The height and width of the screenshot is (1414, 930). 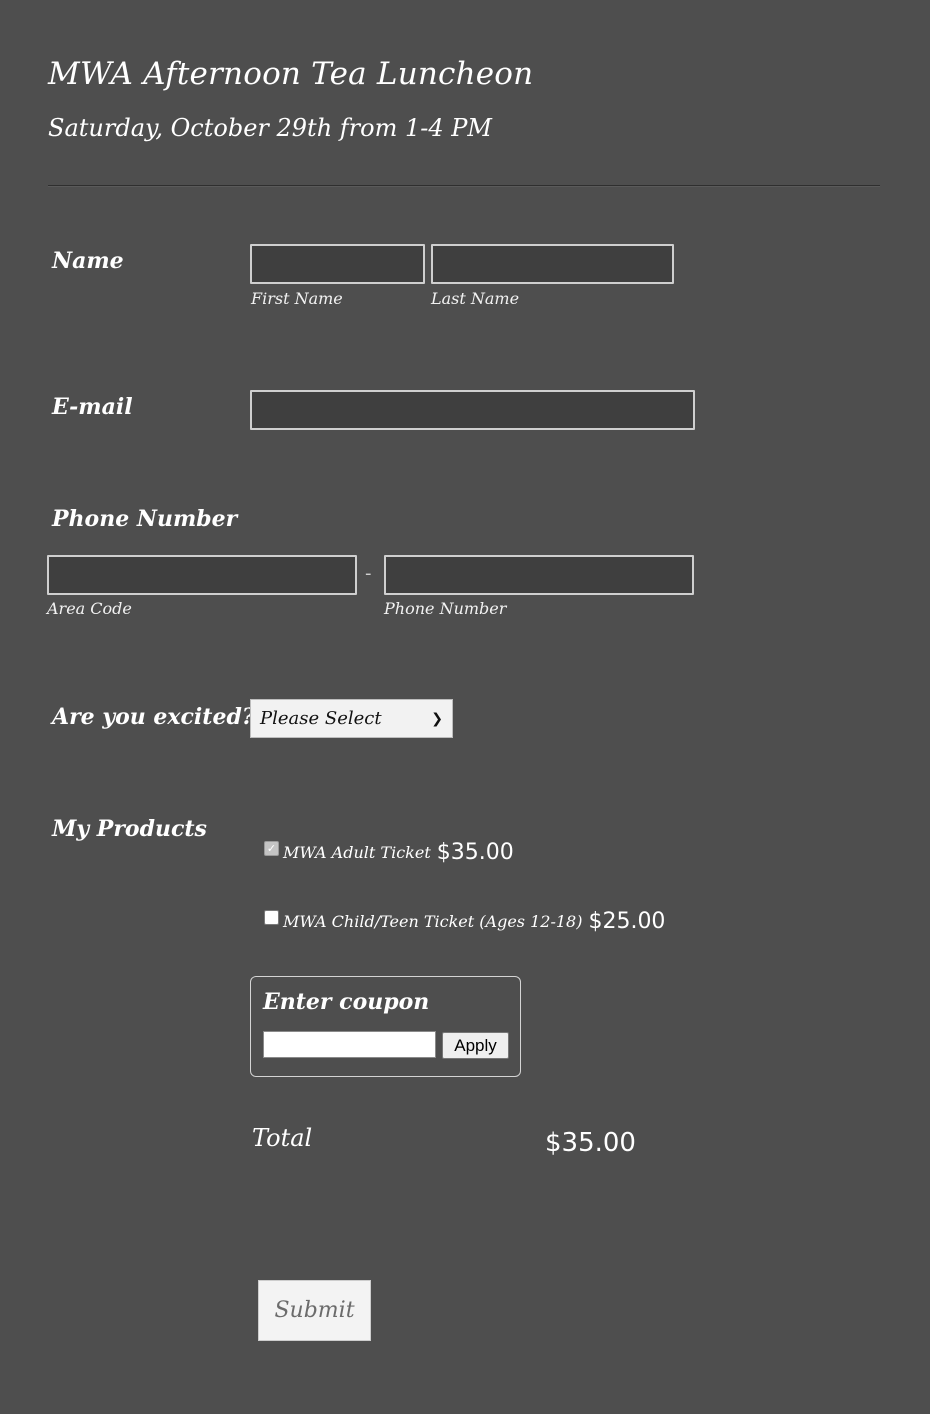 What do you see at coordinates (337, 264) in the screenshot?
I see `first-name-input` at bounding box center [337, 264].